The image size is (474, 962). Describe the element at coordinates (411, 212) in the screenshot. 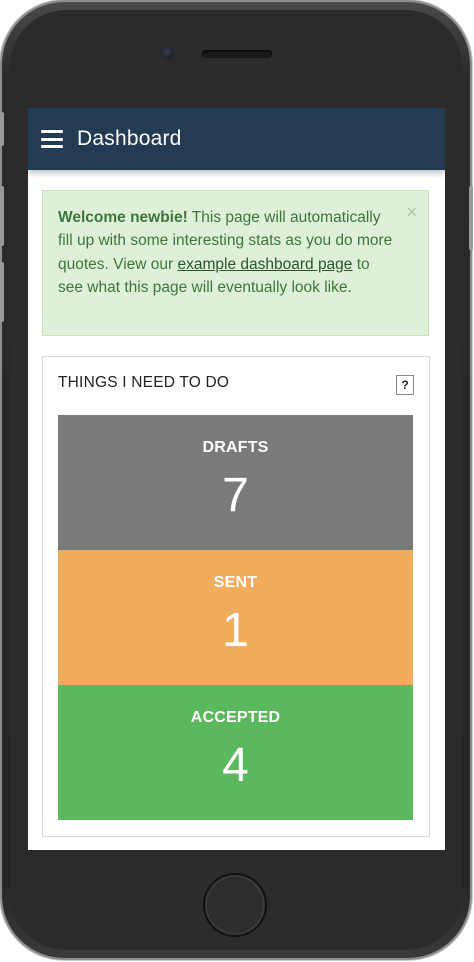

I see `close-icon: ×` at that location.